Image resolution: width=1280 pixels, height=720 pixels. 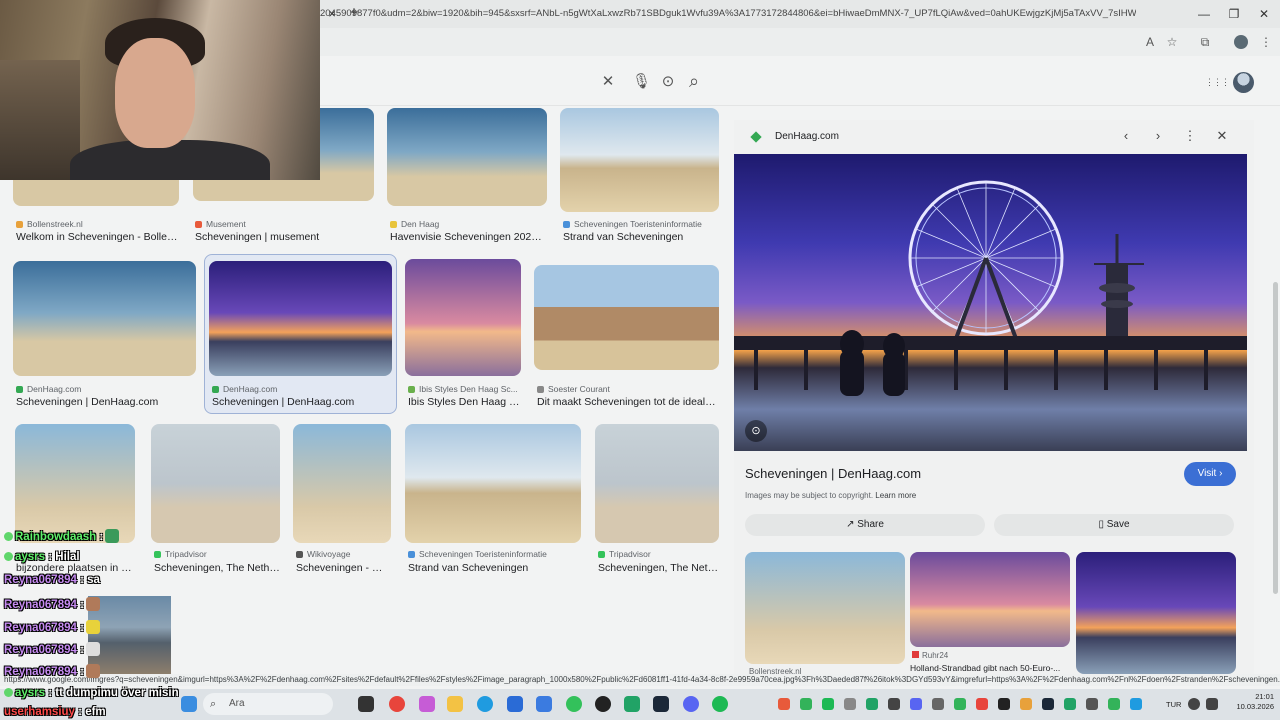 What do you see at coordinates (1266, 42) in the screenshot?
I see `browser-menu-icon: ⋮` at bounding box center [1266, 42].